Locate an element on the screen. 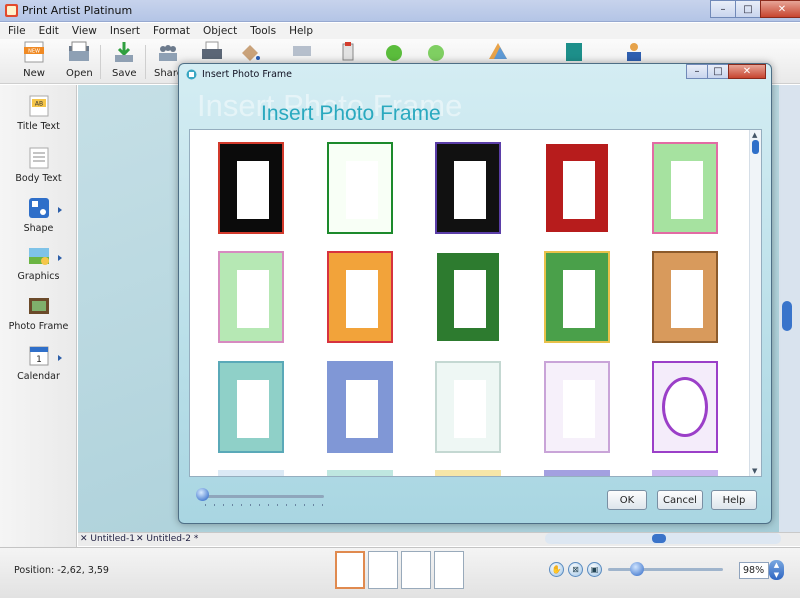  menu-view: View is located at coordinates (84, 31).